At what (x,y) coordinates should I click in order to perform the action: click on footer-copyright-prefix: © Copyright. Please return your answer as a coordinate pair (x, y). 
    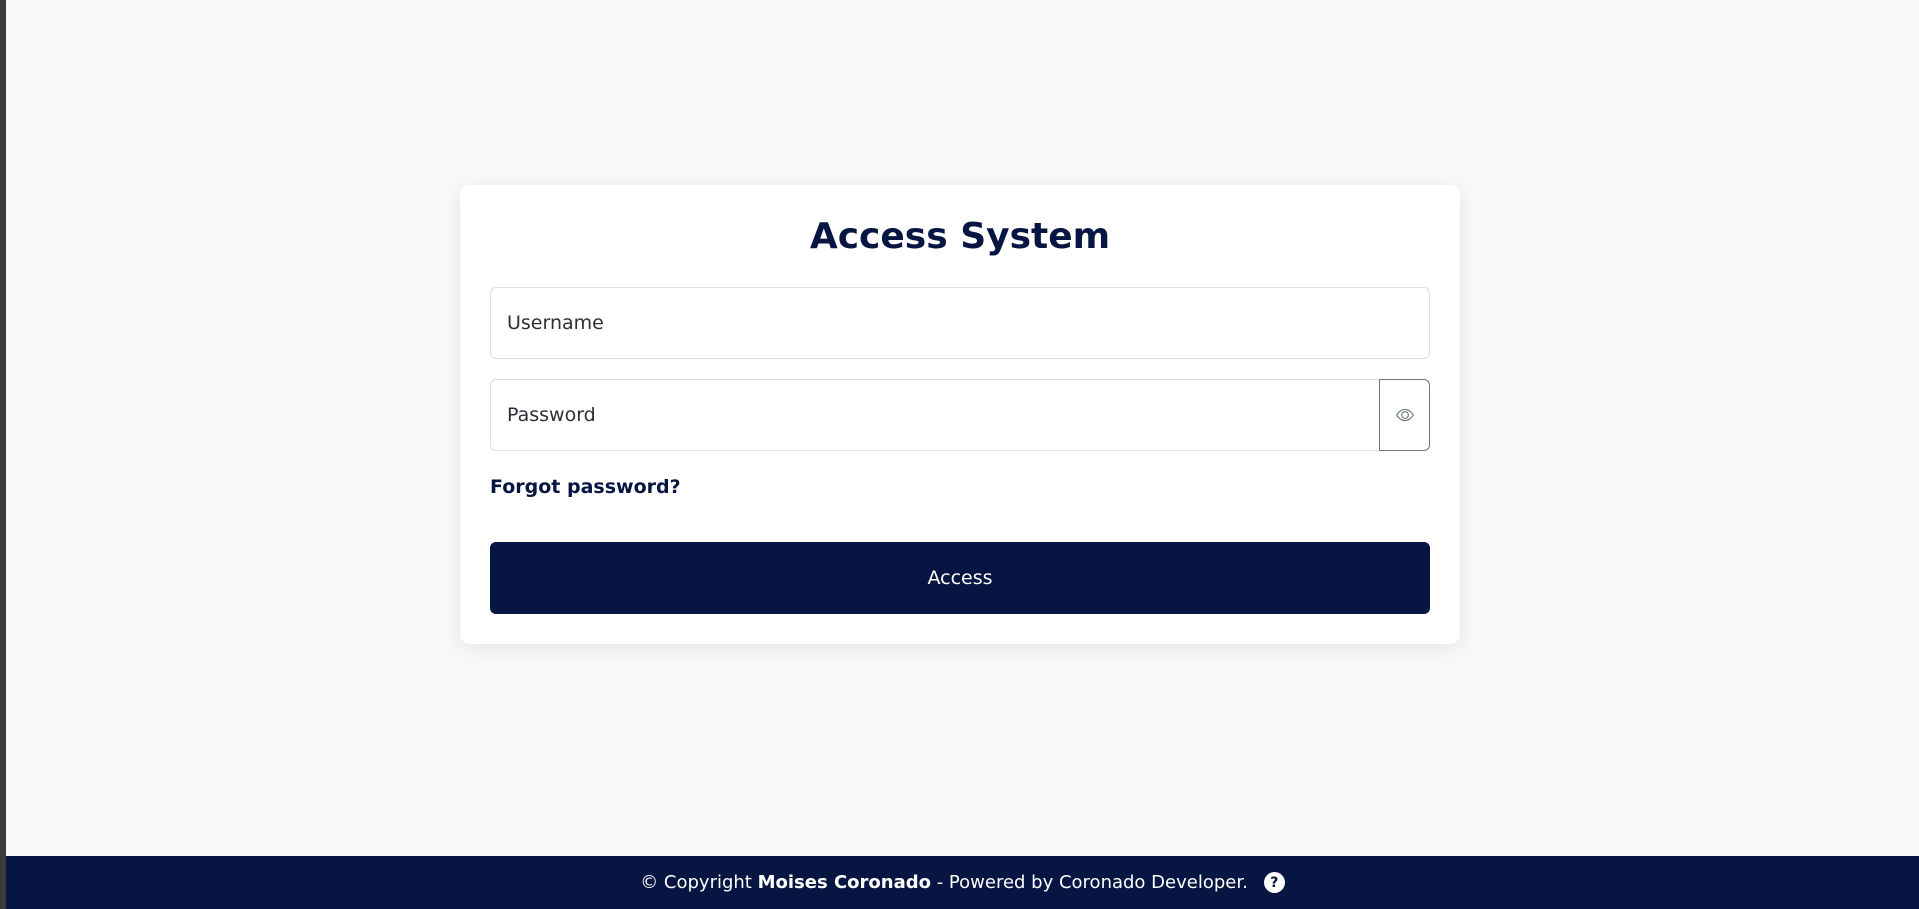
    Looking at the image, I should click on (699, 882).